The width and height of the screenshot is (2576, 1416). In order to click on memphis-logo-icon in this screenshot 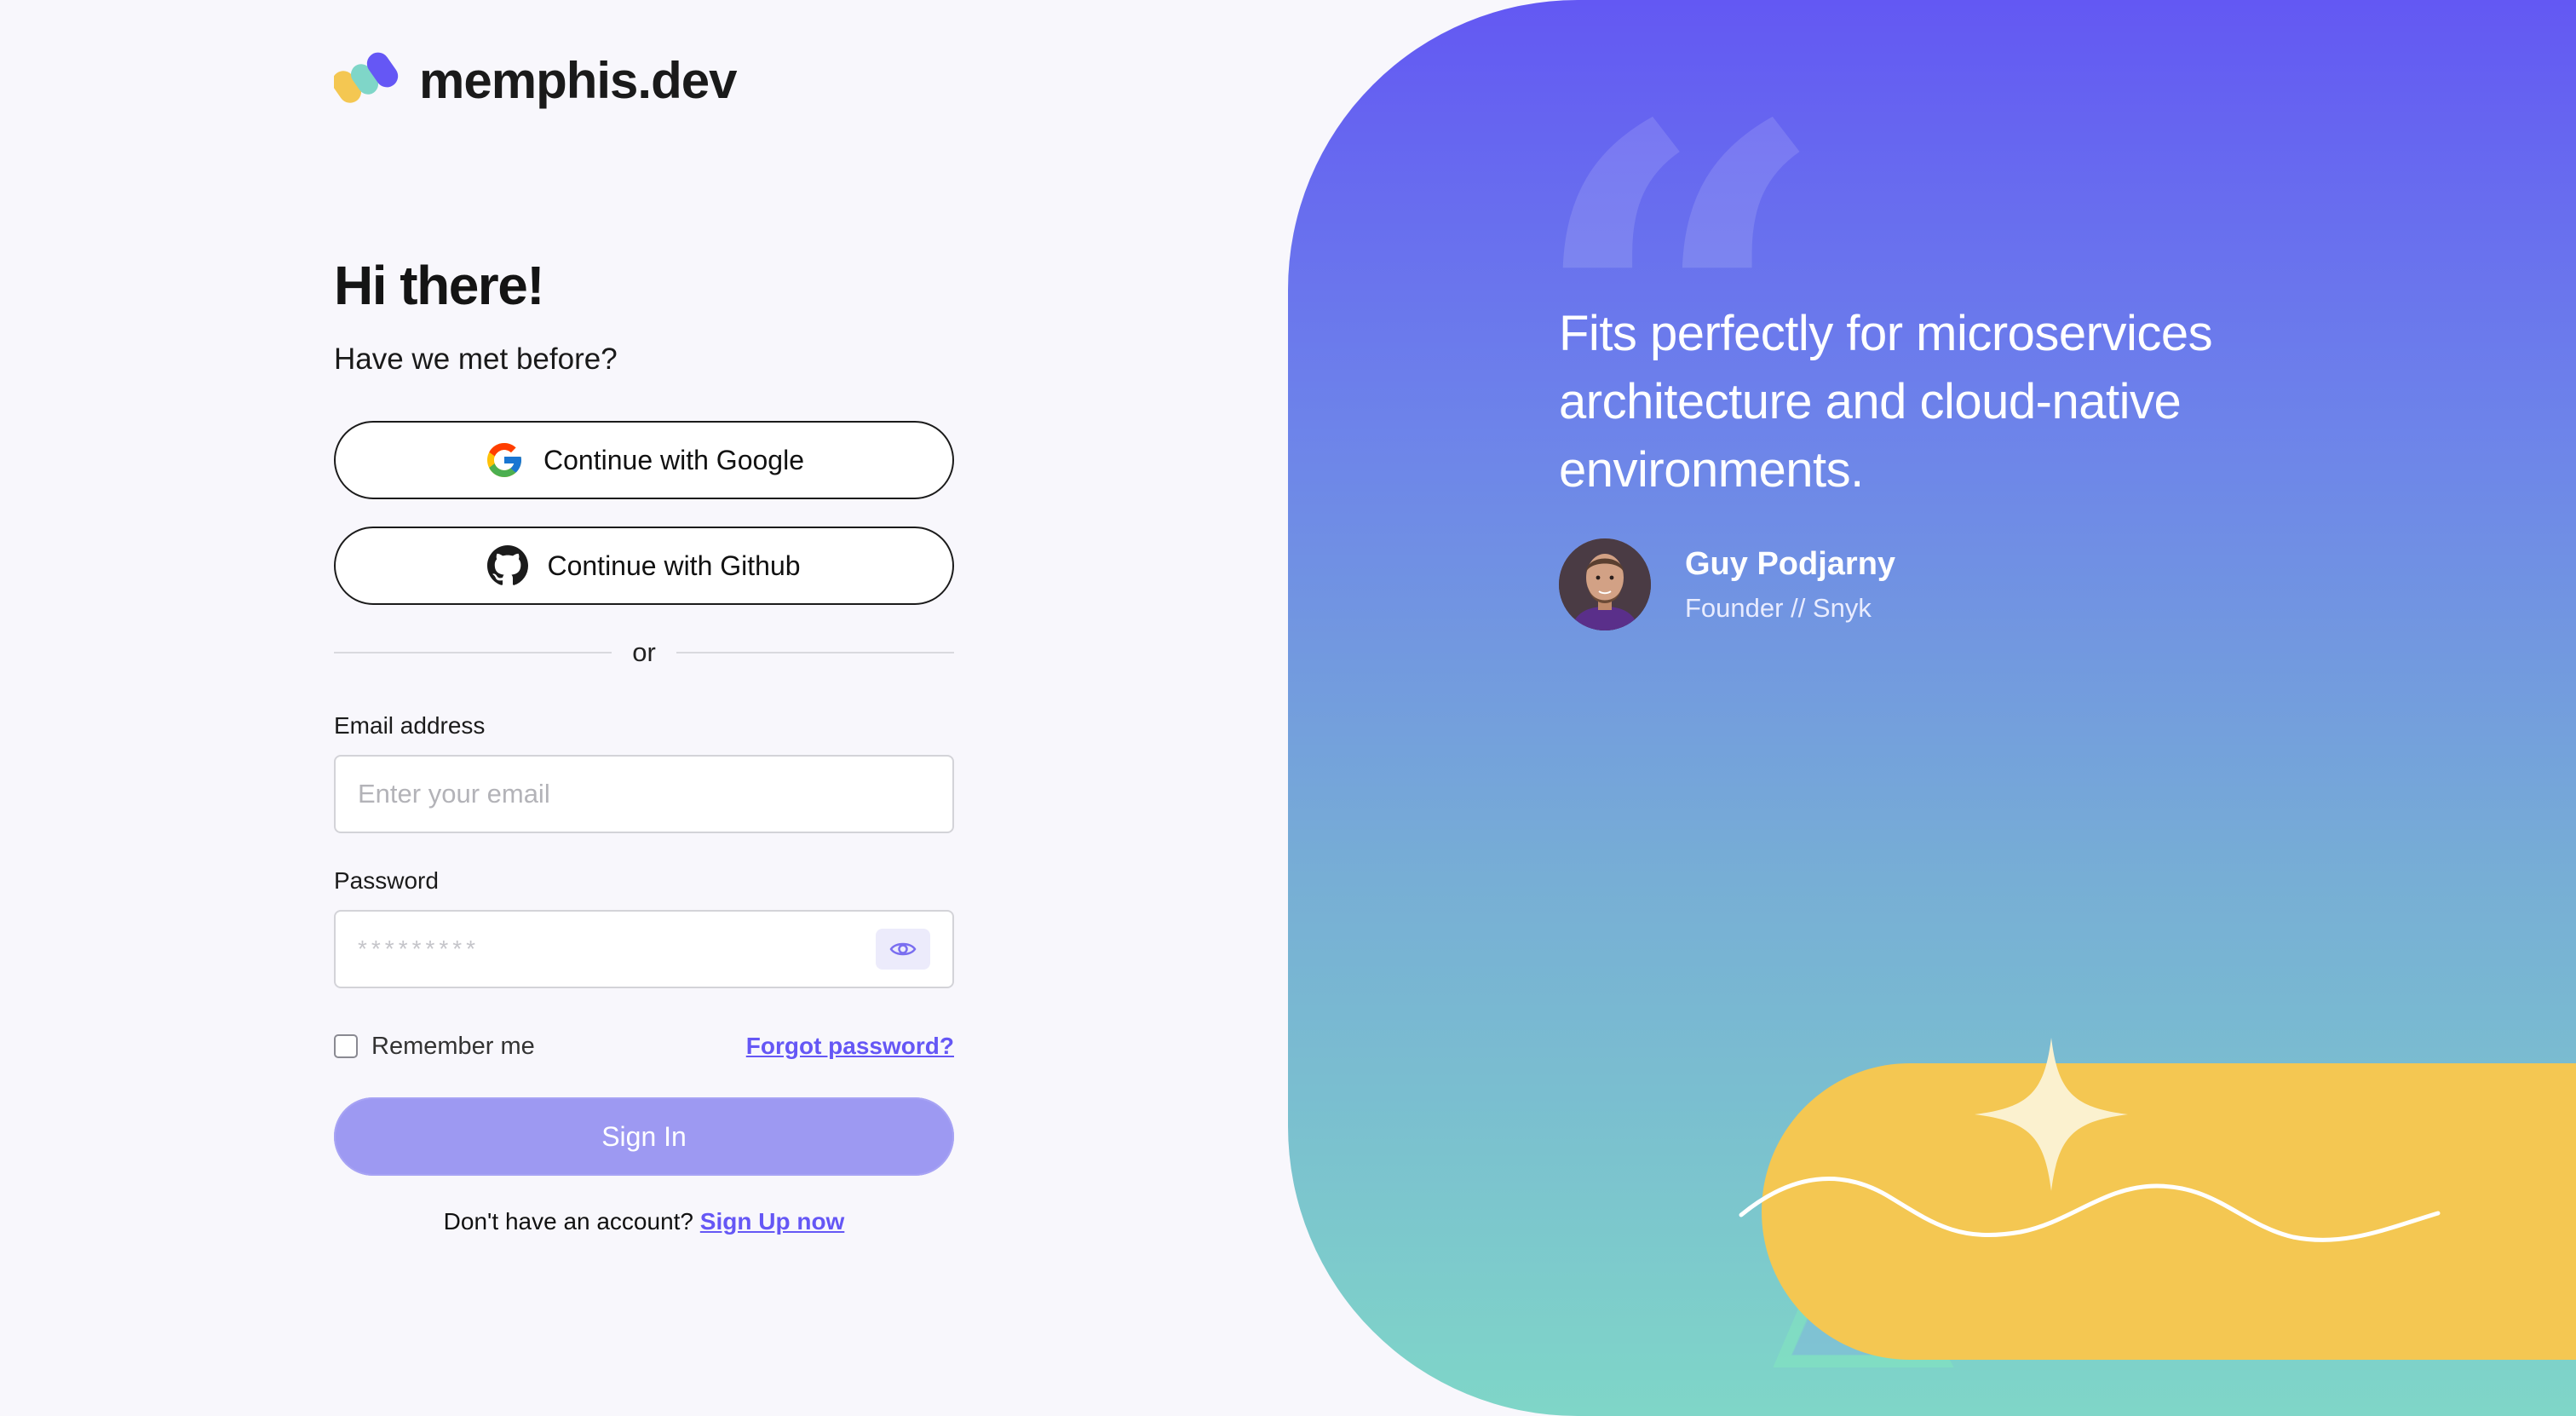, I will do `click(366, 77)`.